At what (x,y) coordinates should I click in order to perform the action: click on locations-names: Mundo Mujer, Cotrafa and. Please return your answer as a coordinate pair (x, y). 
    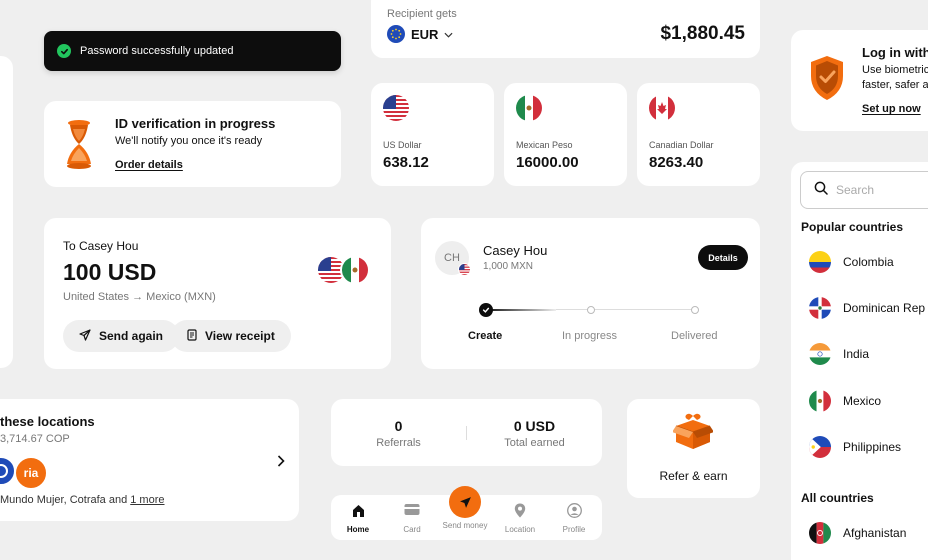
    Looking at the image, I should click on (65, 500).